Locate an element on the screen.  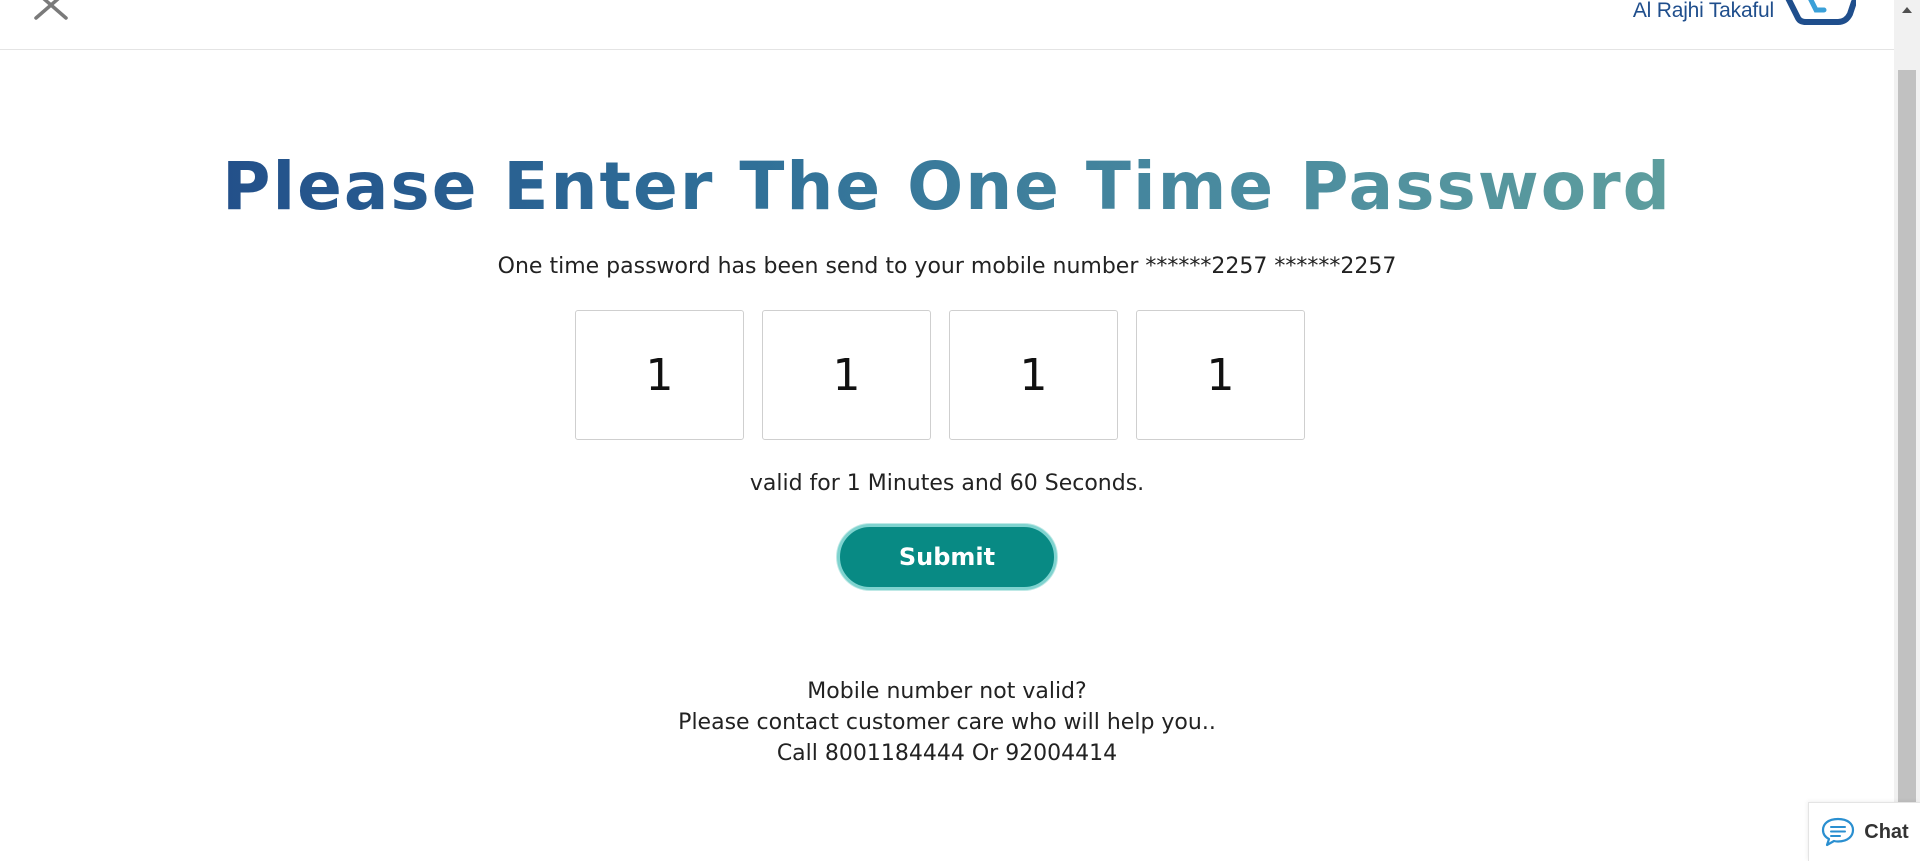
close-button is located at coordinates (55, 16).